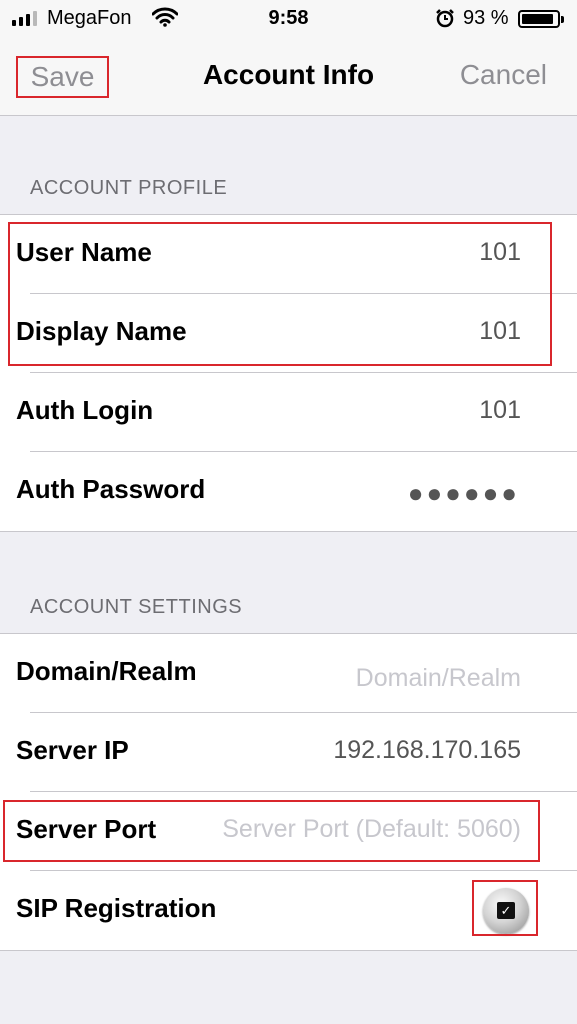 This screenshot has width=577, height=1024. Describe the element at coordinates (72, 750) in the screenshot. I see `server-ip-label: Server IP` at that location.